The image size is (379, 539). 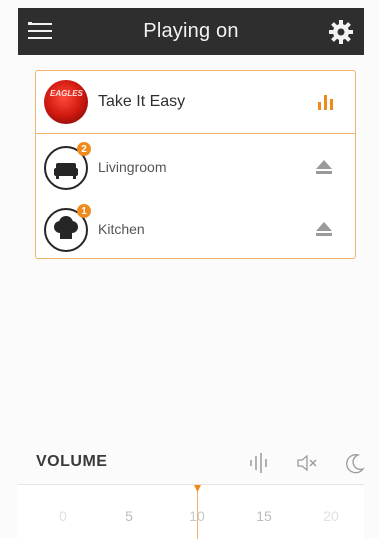 I want to click on equalizer-bars-icon, so click(x=325, y=102).